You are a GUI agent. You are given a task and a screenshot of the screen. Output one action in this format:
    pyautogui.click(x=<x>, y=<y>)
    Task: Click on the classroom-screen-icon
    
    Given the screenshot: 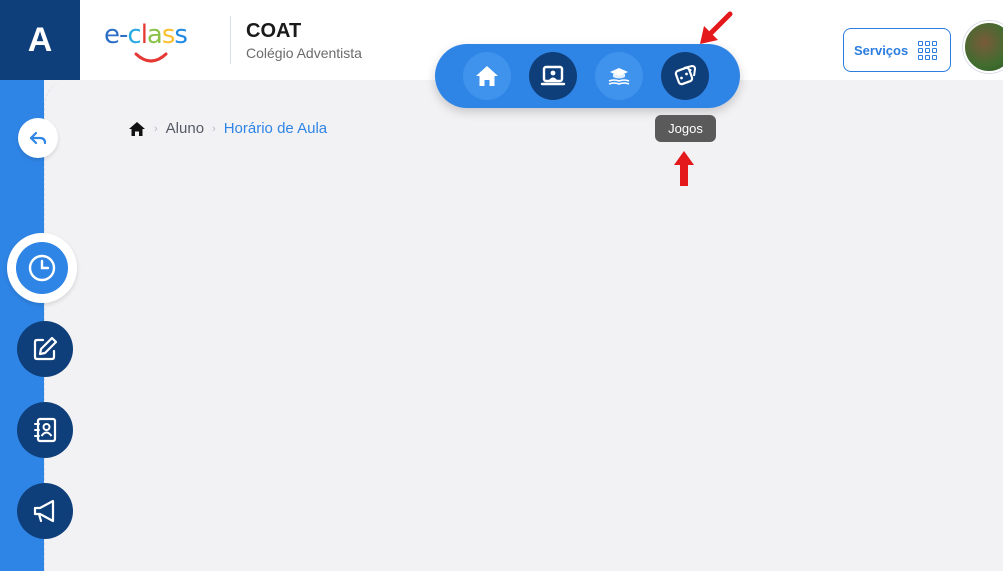 What is the action you would take?
    pyautogui.click(x=553, y=75)
    